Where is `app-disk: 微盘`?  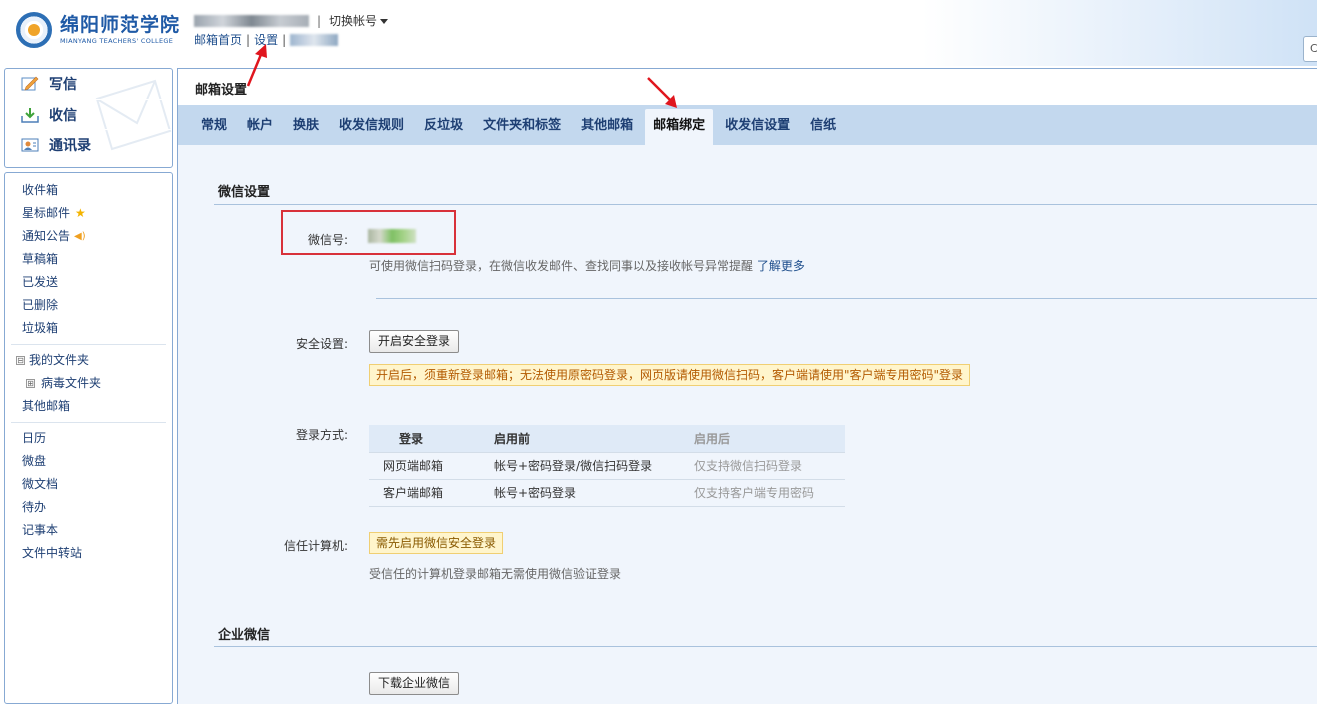 app-disk: 微盘 is located at coordinates (88, 461).